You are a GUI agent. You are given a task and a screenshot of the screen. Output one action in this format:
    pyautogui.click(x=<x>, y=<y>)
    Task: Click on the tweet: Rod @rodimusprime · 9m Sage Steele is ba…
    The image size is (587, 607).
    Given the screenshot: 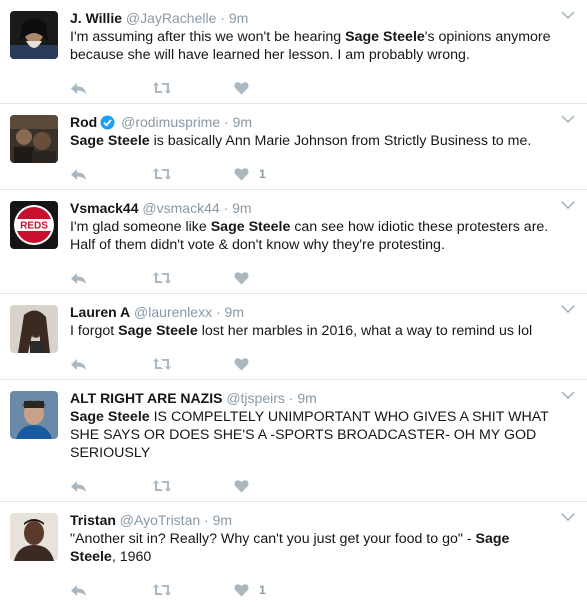 What is the action you would take?
    pyautogui.click(x=293, y=147)
    